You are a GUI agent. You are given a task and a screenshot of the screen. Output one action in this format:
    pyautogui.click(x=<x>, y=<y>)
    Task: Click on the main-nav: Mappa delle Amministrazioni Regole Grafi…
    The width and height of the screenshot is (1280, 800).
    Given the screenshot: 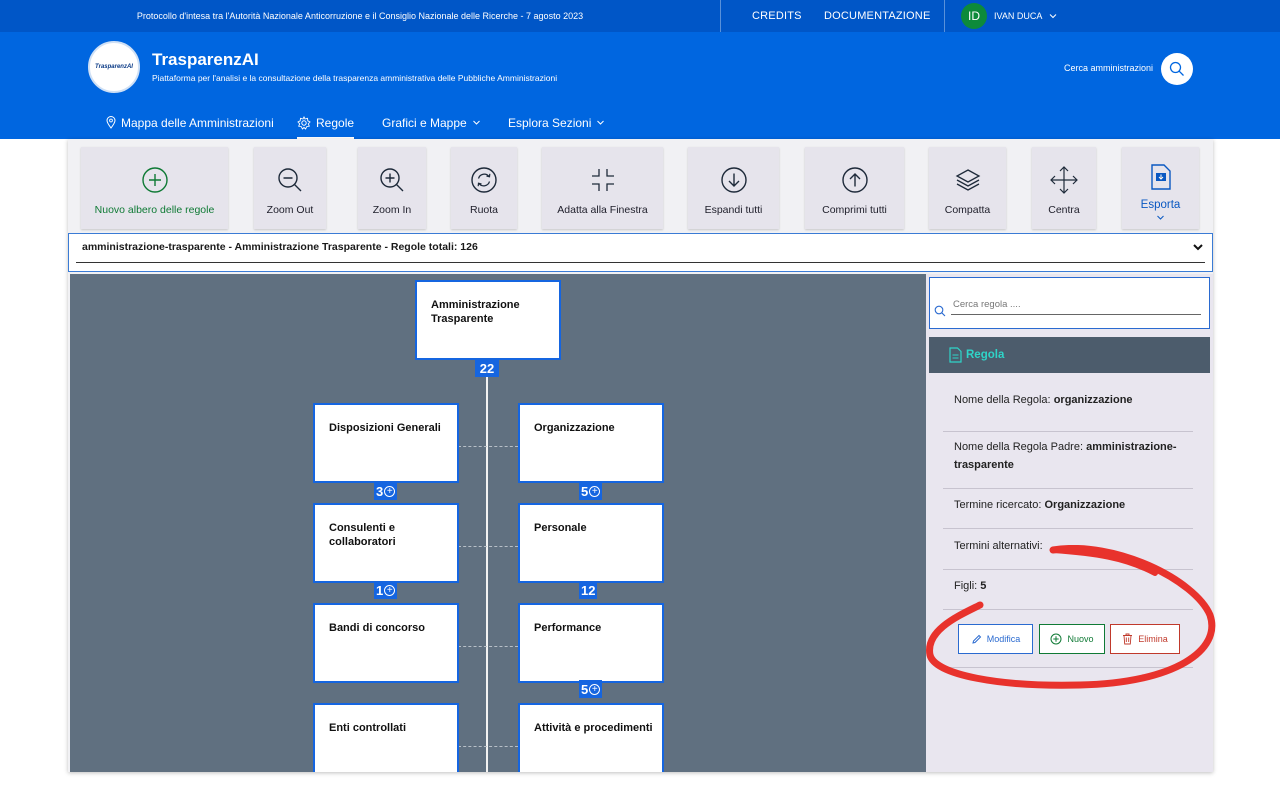 What is the action you would take?
    pyautogui.click(x=640, y=123)
    